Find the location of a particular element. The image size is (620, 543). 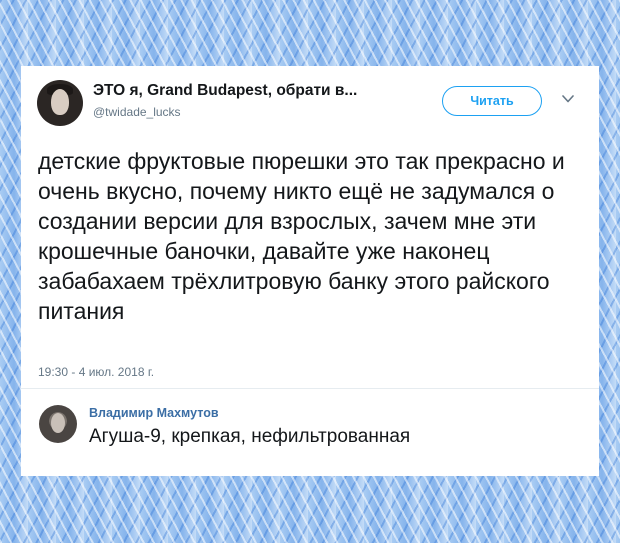

tweet-timestamp: 19:30 - 4 июл. 2018 г. is located at coordinates (96, 372).